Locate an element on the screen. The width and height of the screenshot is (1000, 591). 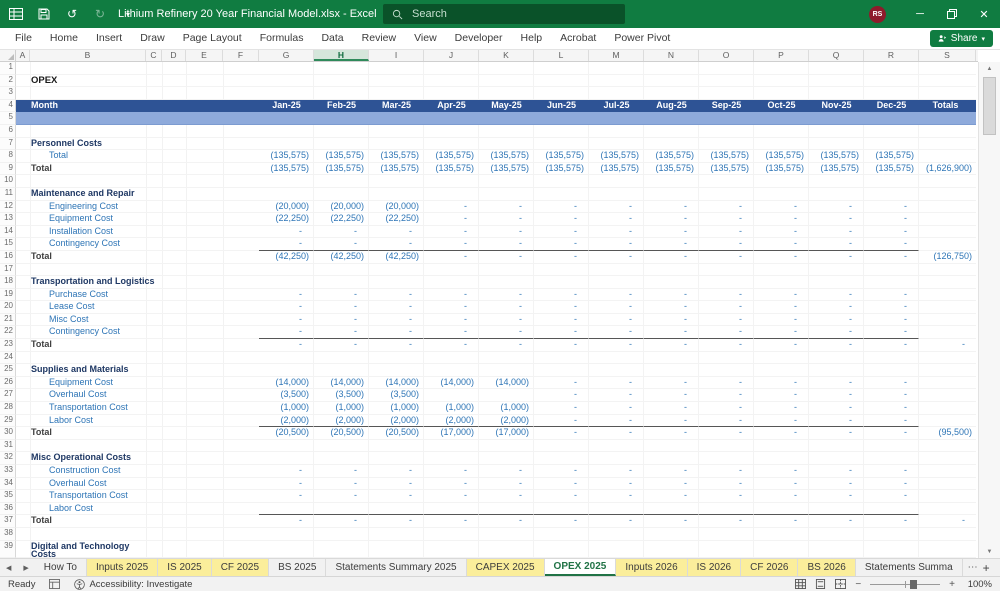
value-cell: (2,000) is located at coordinates (506, 421).